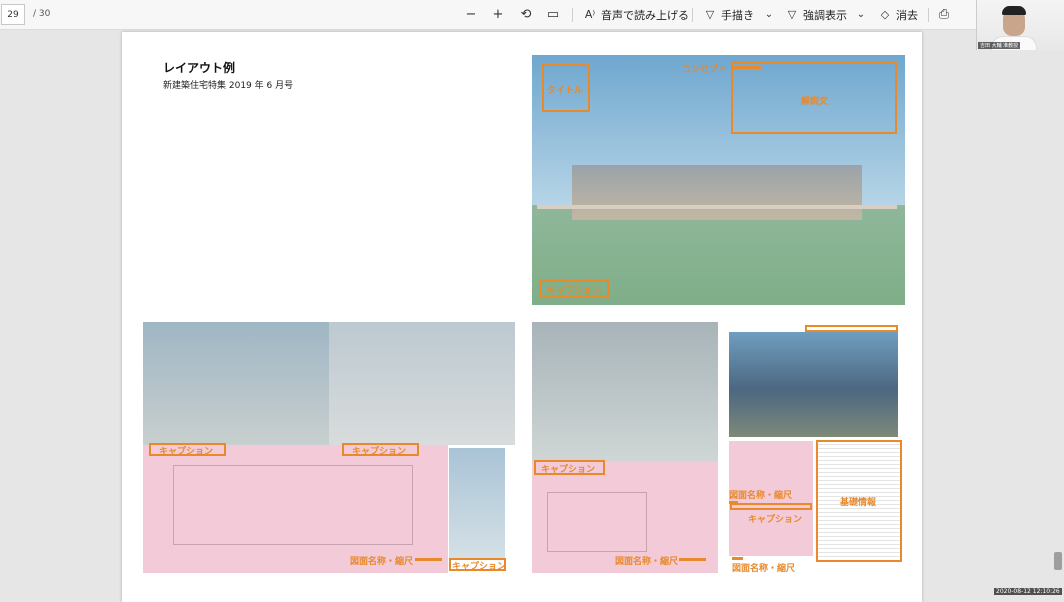  I want to click on print-button: ⎙, so click(944, 15).